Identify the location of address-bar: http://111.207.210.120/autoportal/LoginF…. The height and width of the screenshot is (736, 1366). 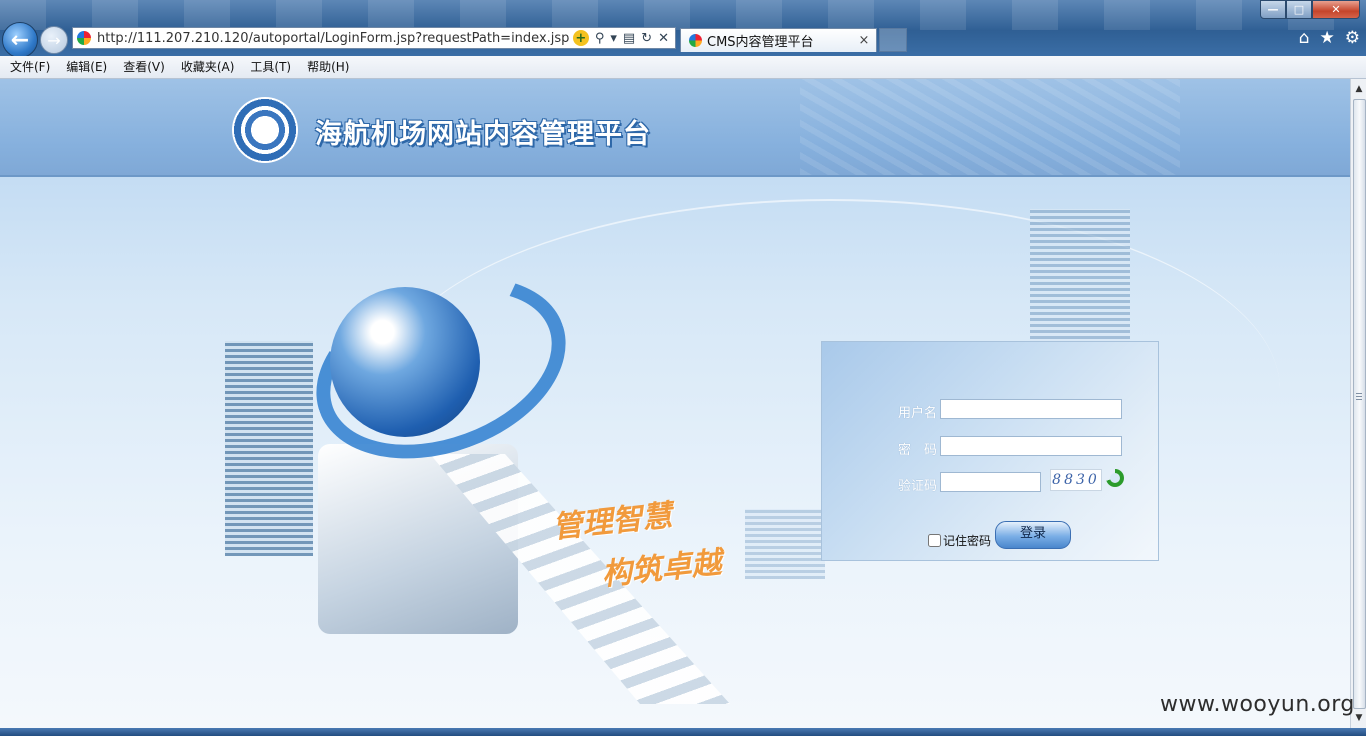
(374, 38).